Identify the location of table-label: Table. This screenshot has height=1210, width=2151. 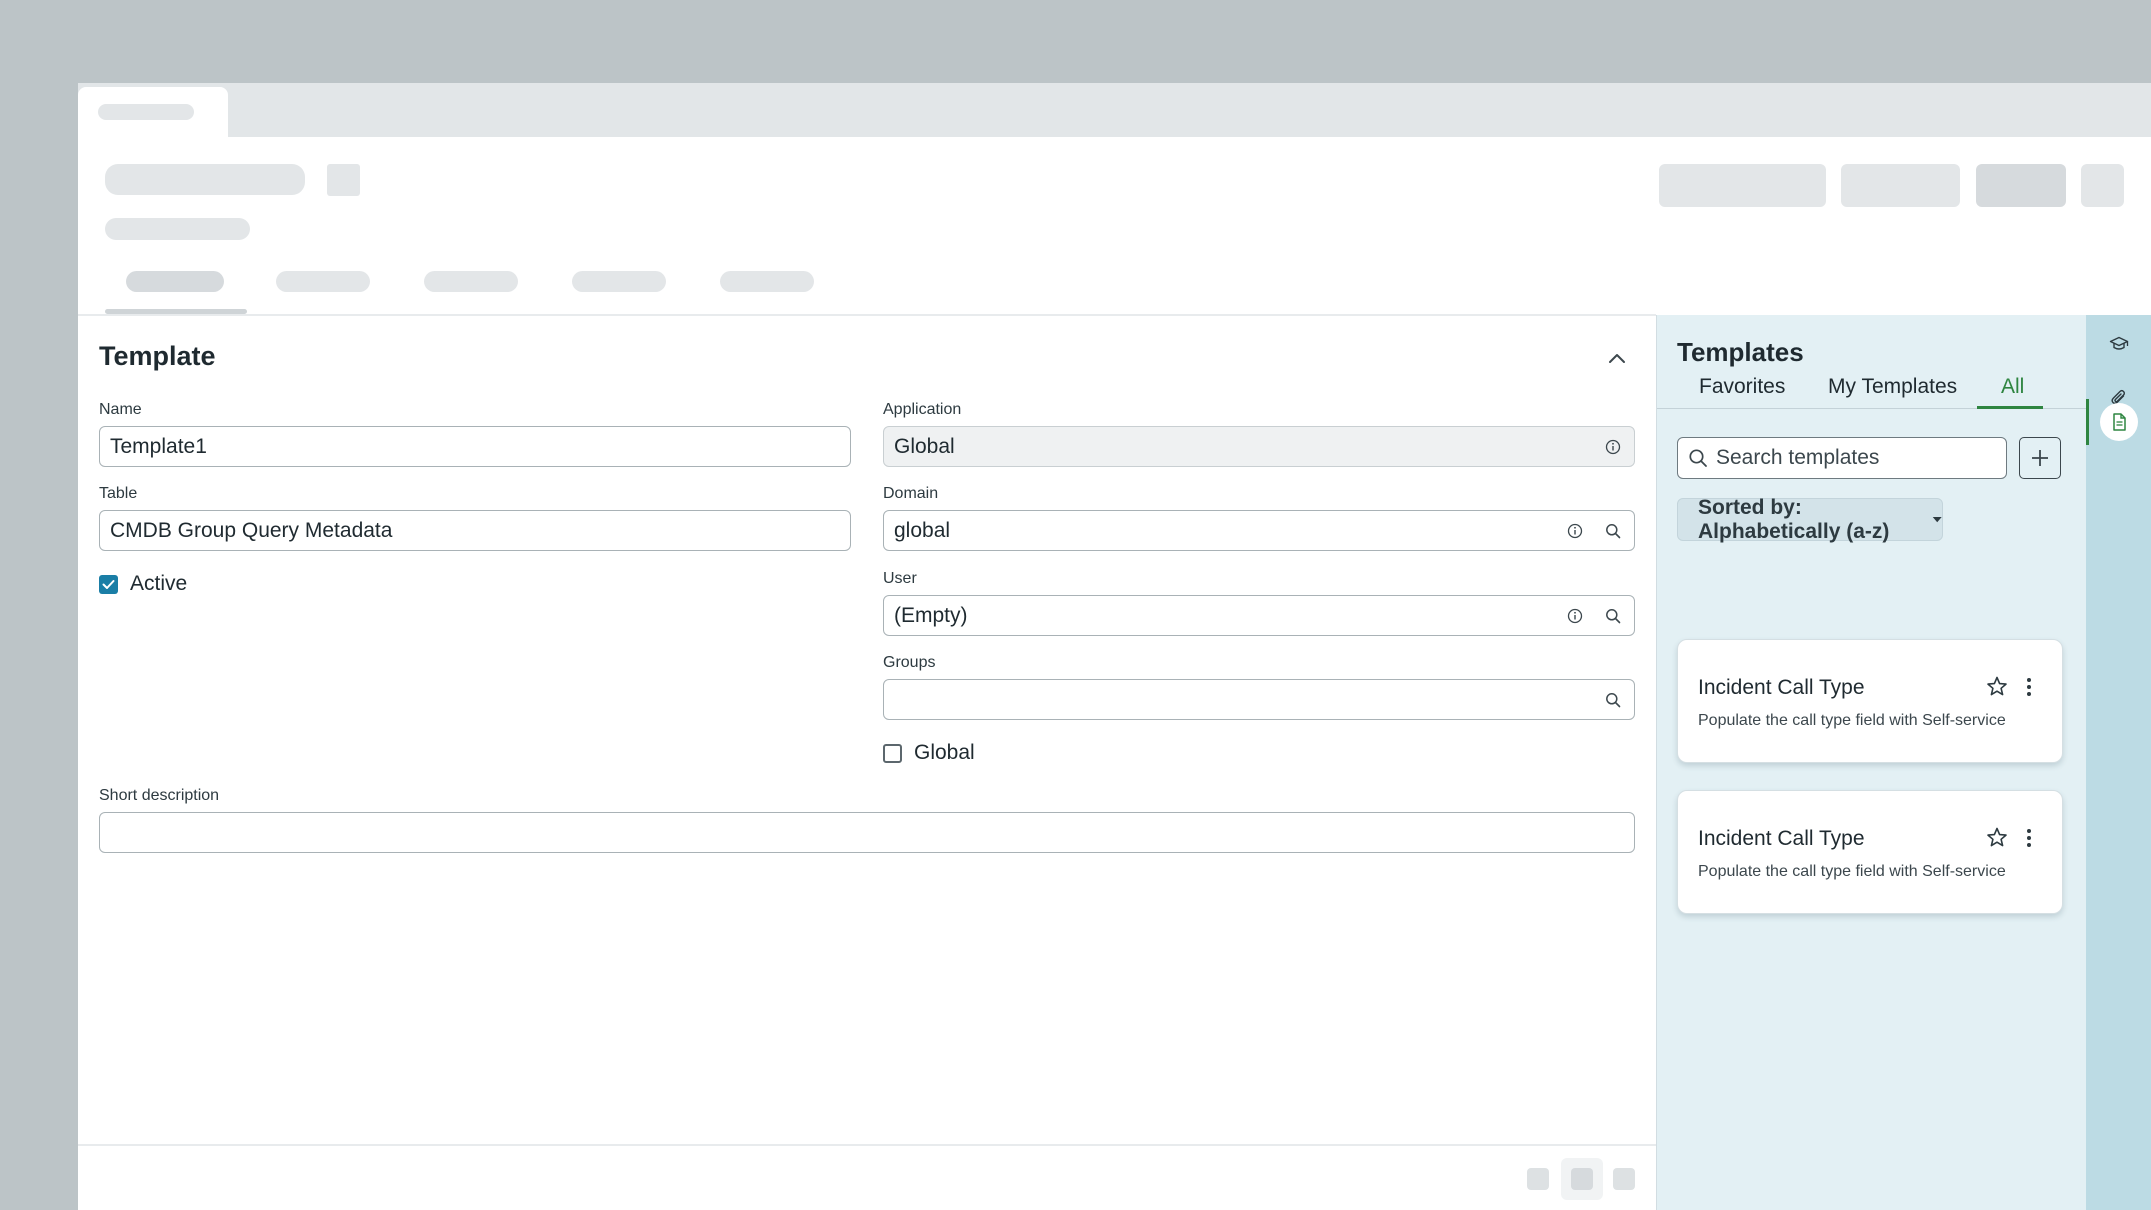
(118, 493).